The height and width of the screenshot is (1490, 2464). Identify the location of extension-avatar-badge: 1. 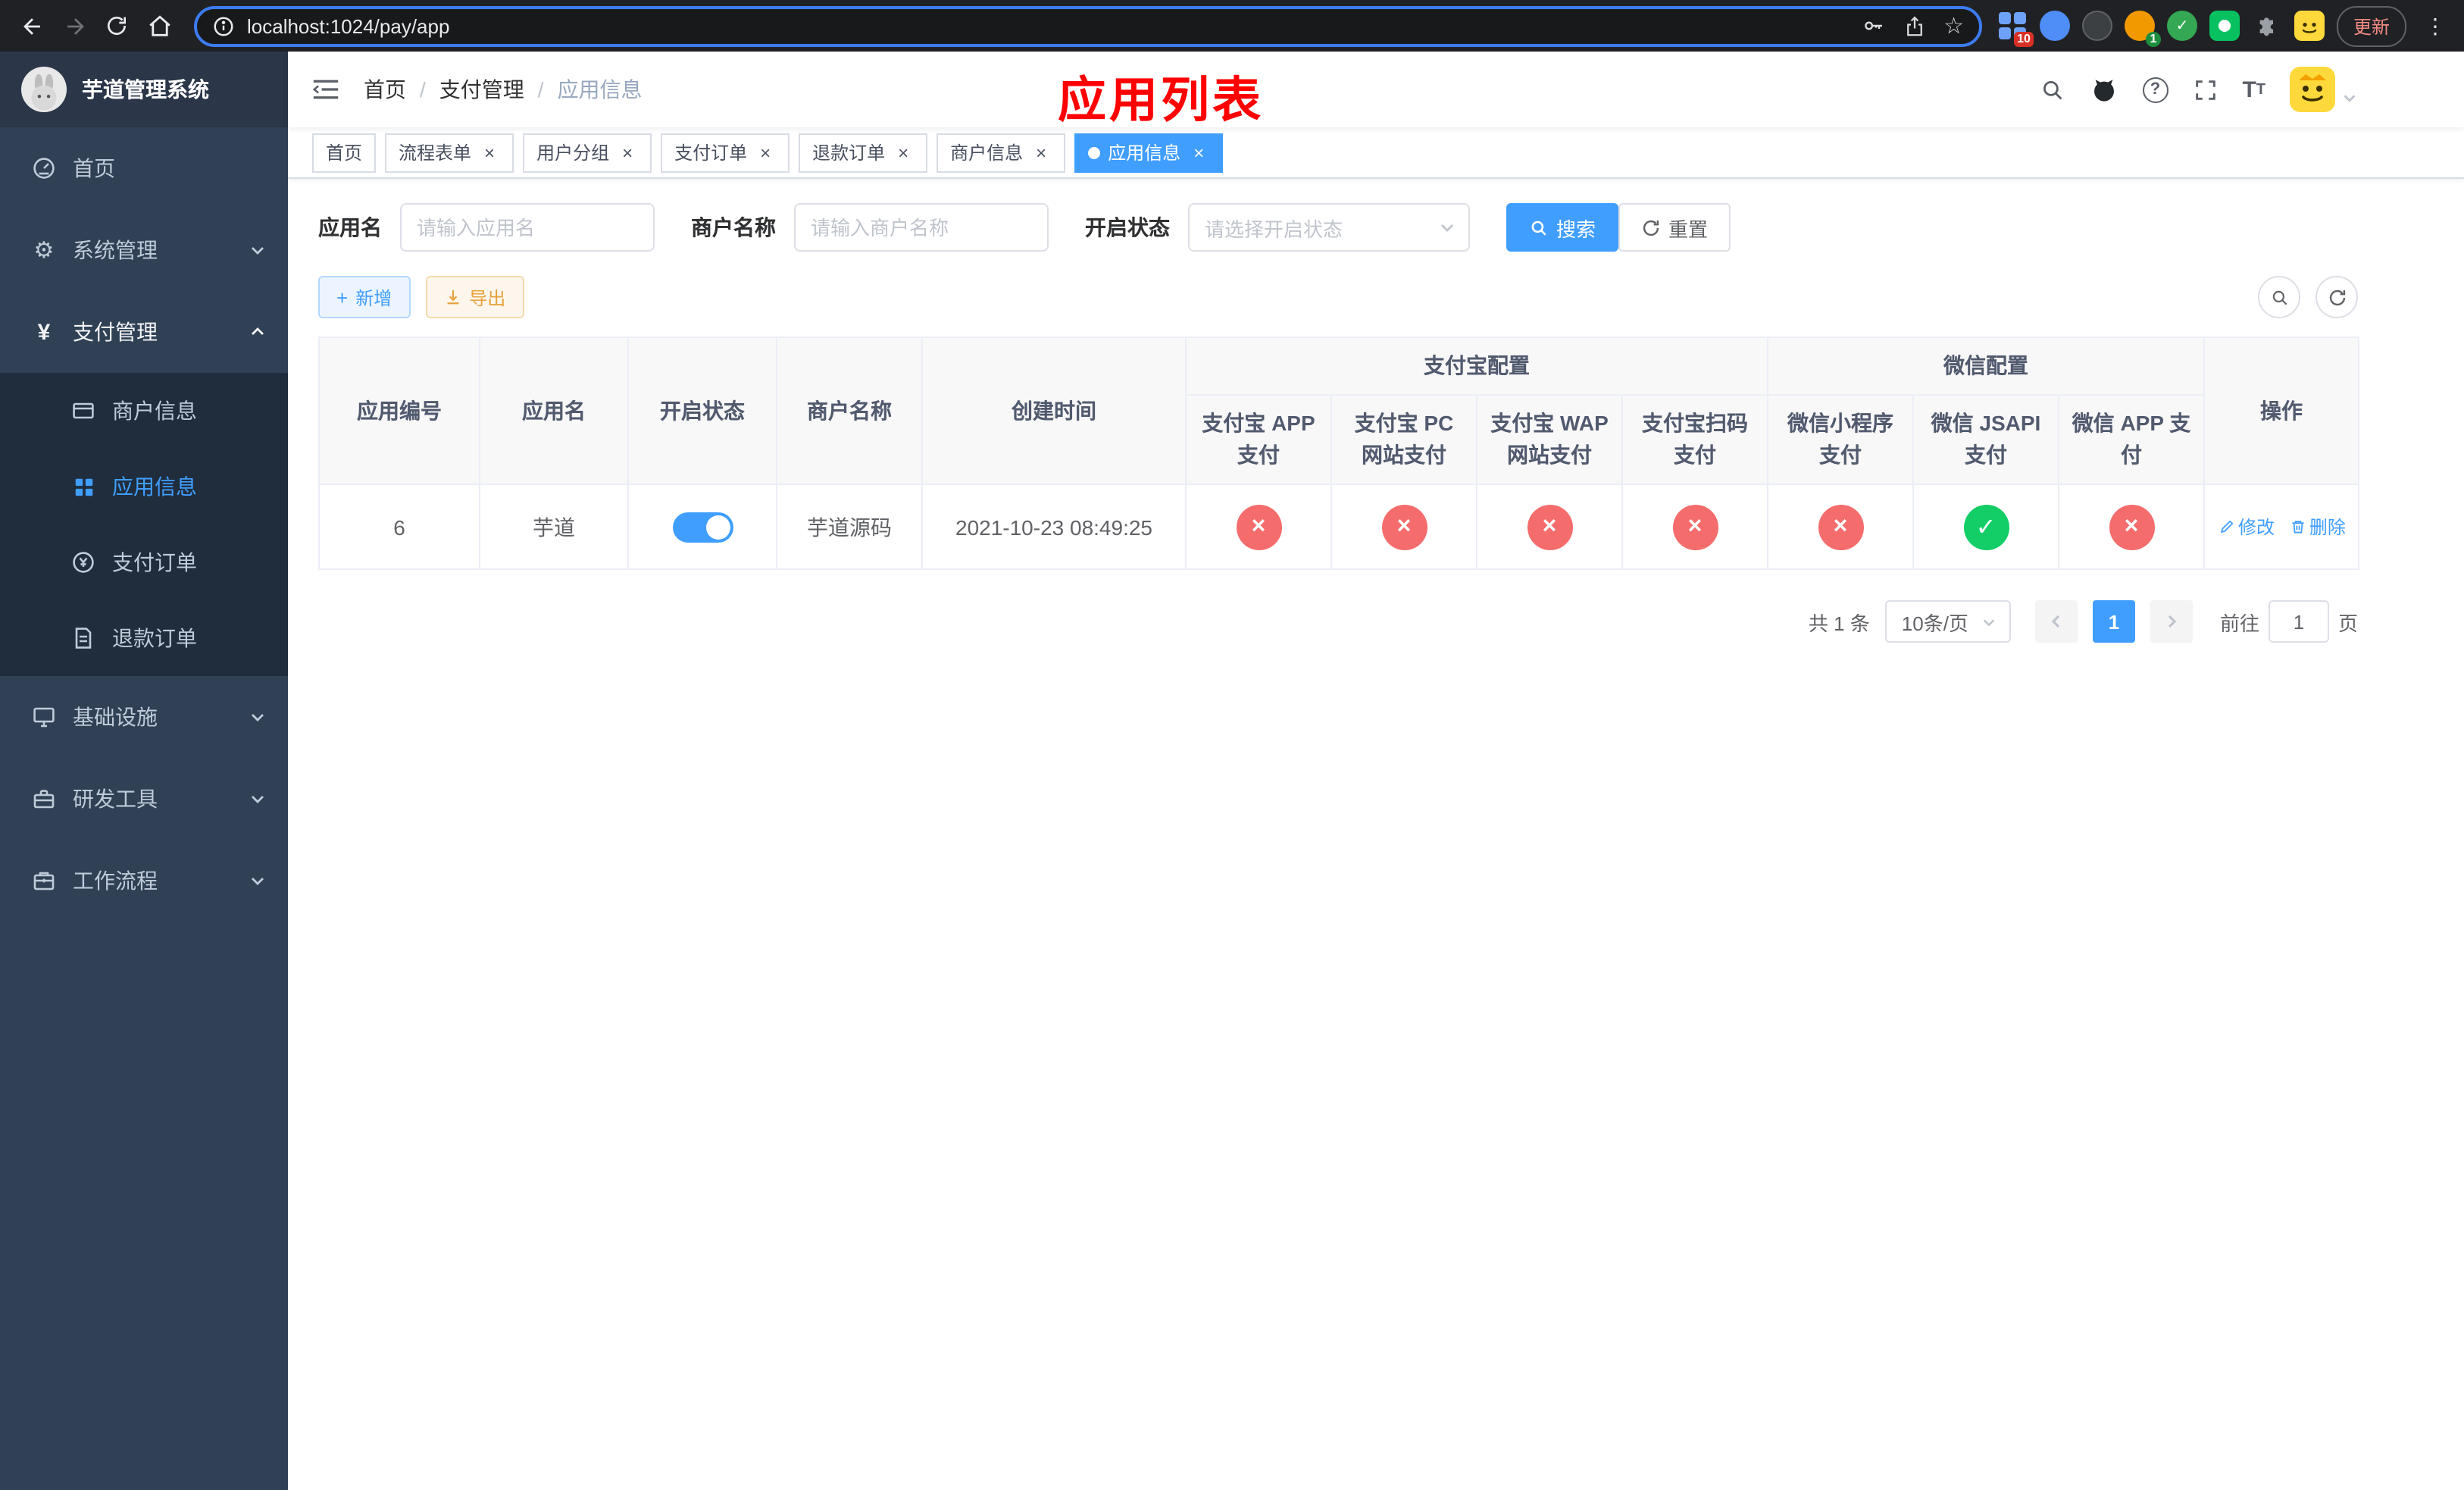
(2153, 39).